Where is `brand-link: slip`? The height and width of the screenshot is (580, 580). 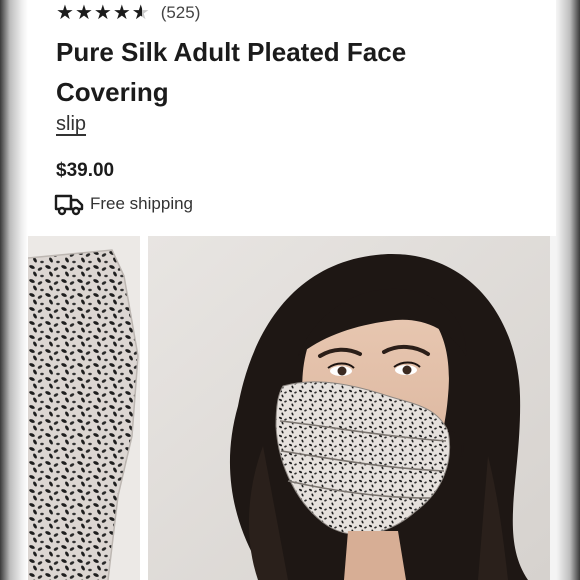 brand-link: slip is located at coordinates (71, 124).